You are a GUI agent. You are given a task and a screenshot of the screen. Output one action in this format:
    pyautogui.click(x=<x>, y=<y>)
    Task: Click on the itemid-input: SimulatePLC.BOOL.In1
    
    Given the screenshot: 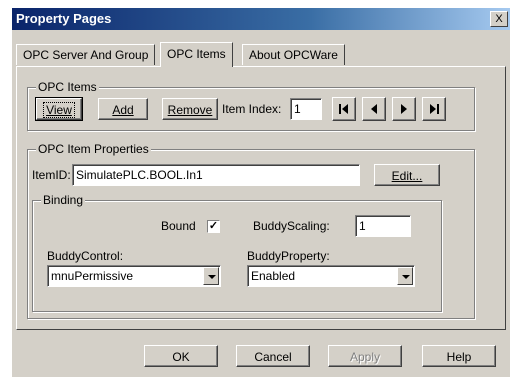 What is the action you would take?
    pyautogui.click(x=216, y=175)
    